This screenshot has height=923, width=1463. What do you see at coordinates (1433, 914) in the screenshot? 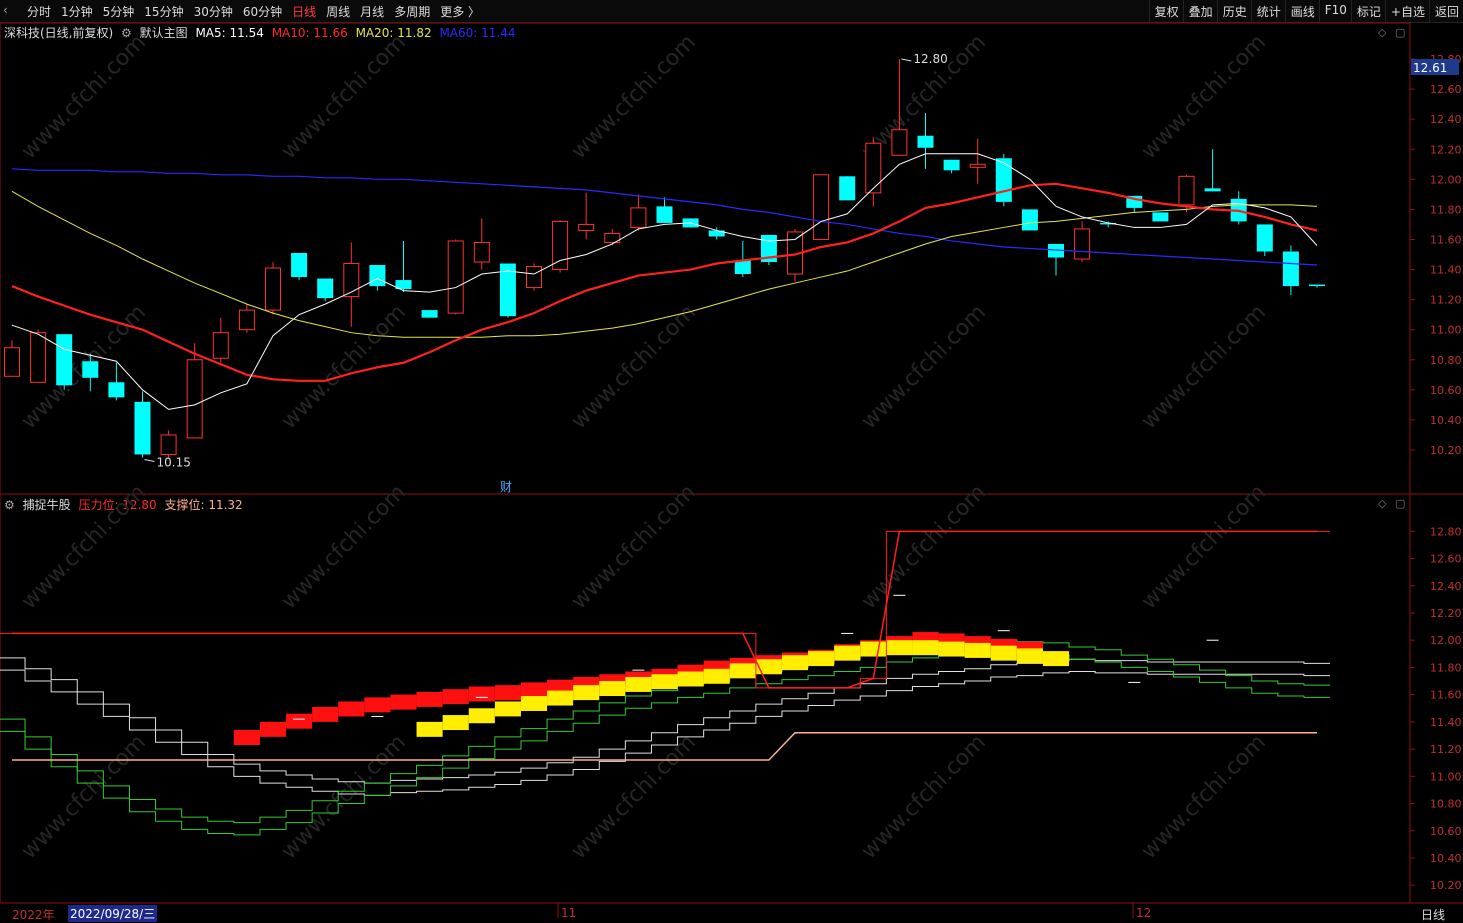
I see `period-label: 日线` at bounding box center [1433, 914].